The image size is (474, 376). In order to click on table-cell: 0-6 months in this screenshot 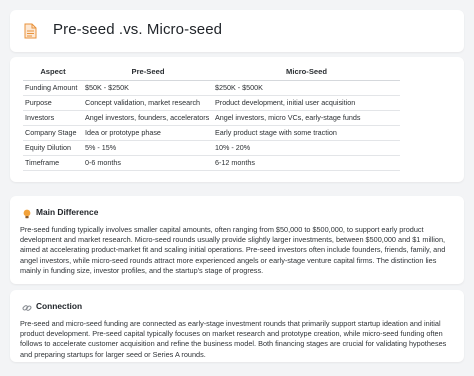, I will do `click(148, 163)`.